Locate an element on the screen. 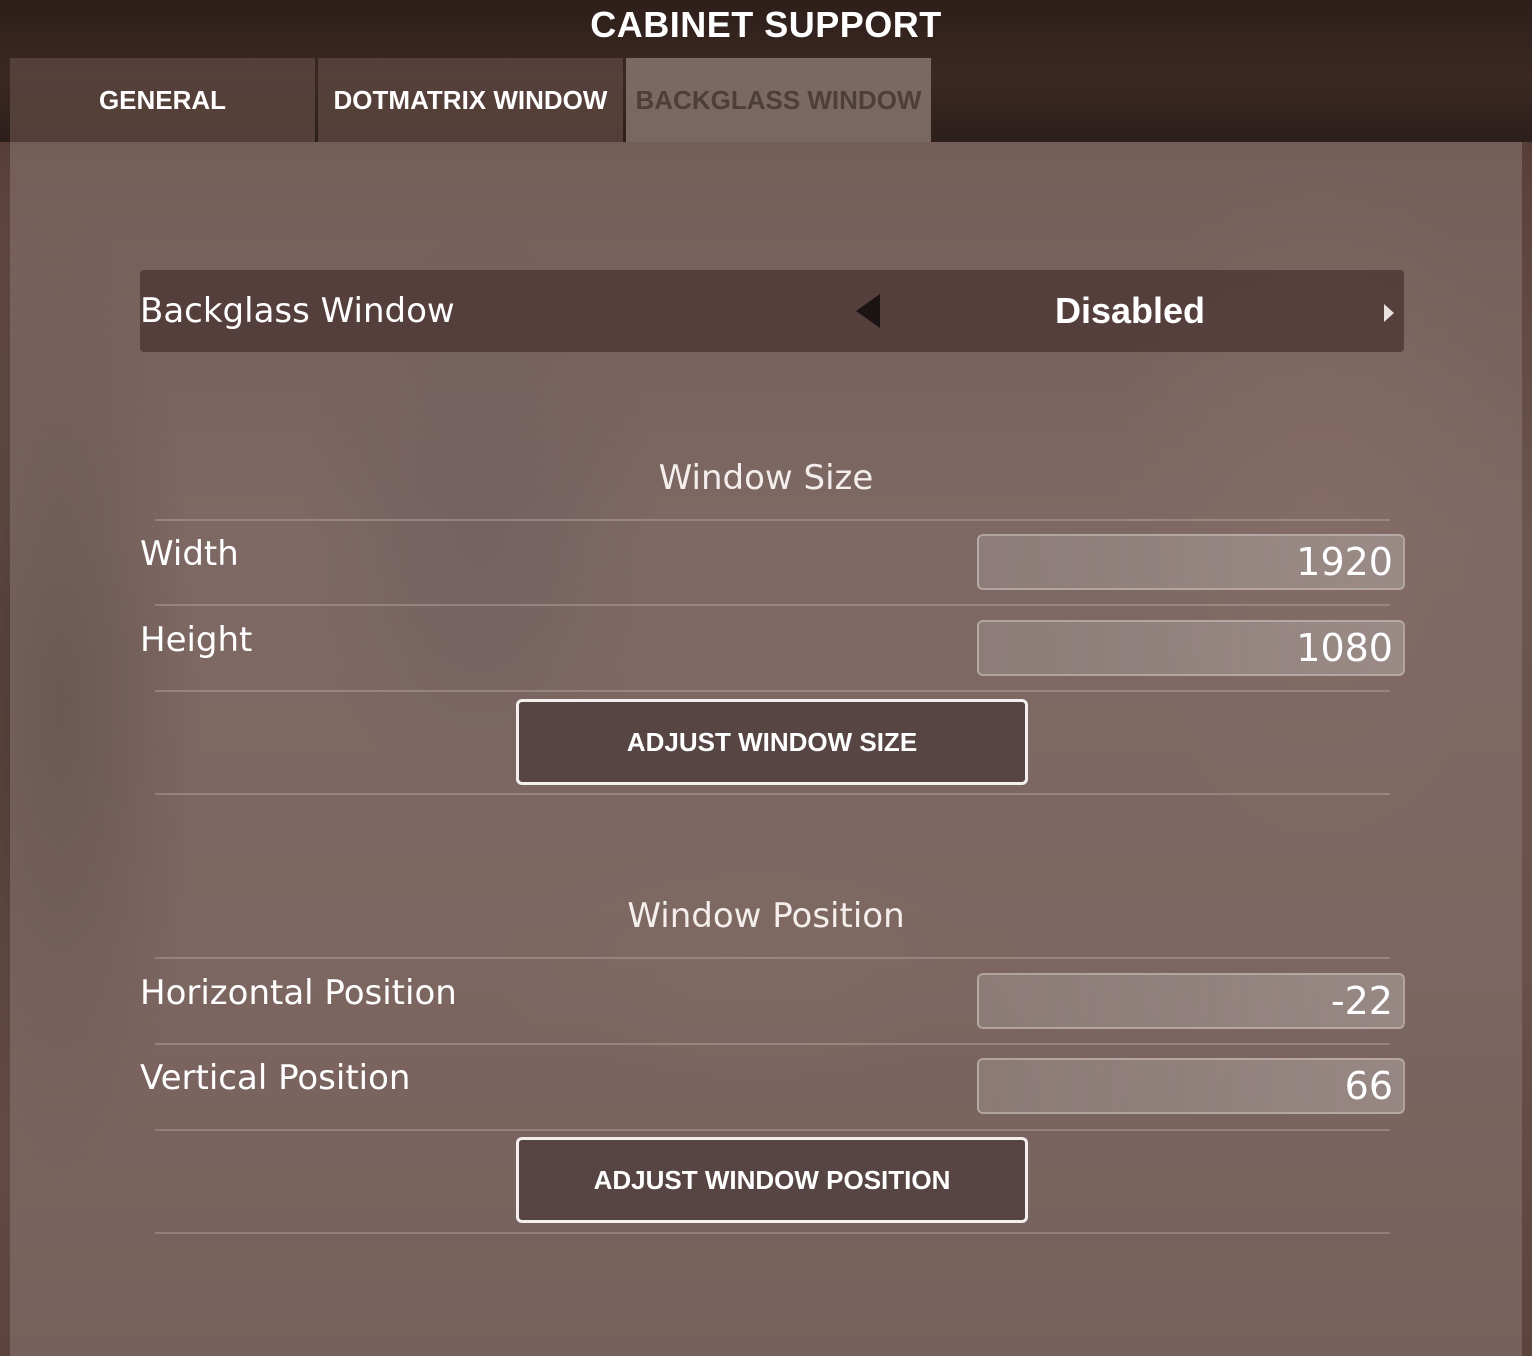 This screenshot has width=1532, height=1356. left-arrow-icon is located at coordinates (868, 311).